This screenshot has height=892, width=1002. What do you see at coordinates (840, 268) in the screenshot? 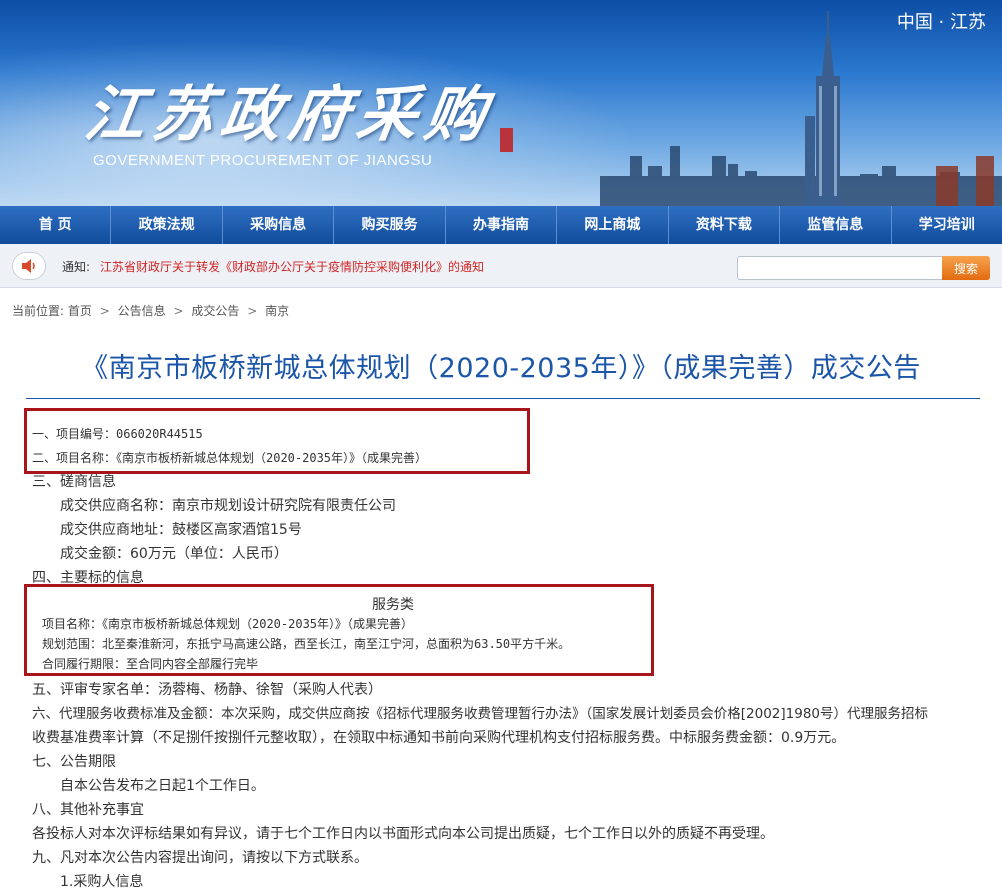
I see `search-input` at bounding box center [840, 268].